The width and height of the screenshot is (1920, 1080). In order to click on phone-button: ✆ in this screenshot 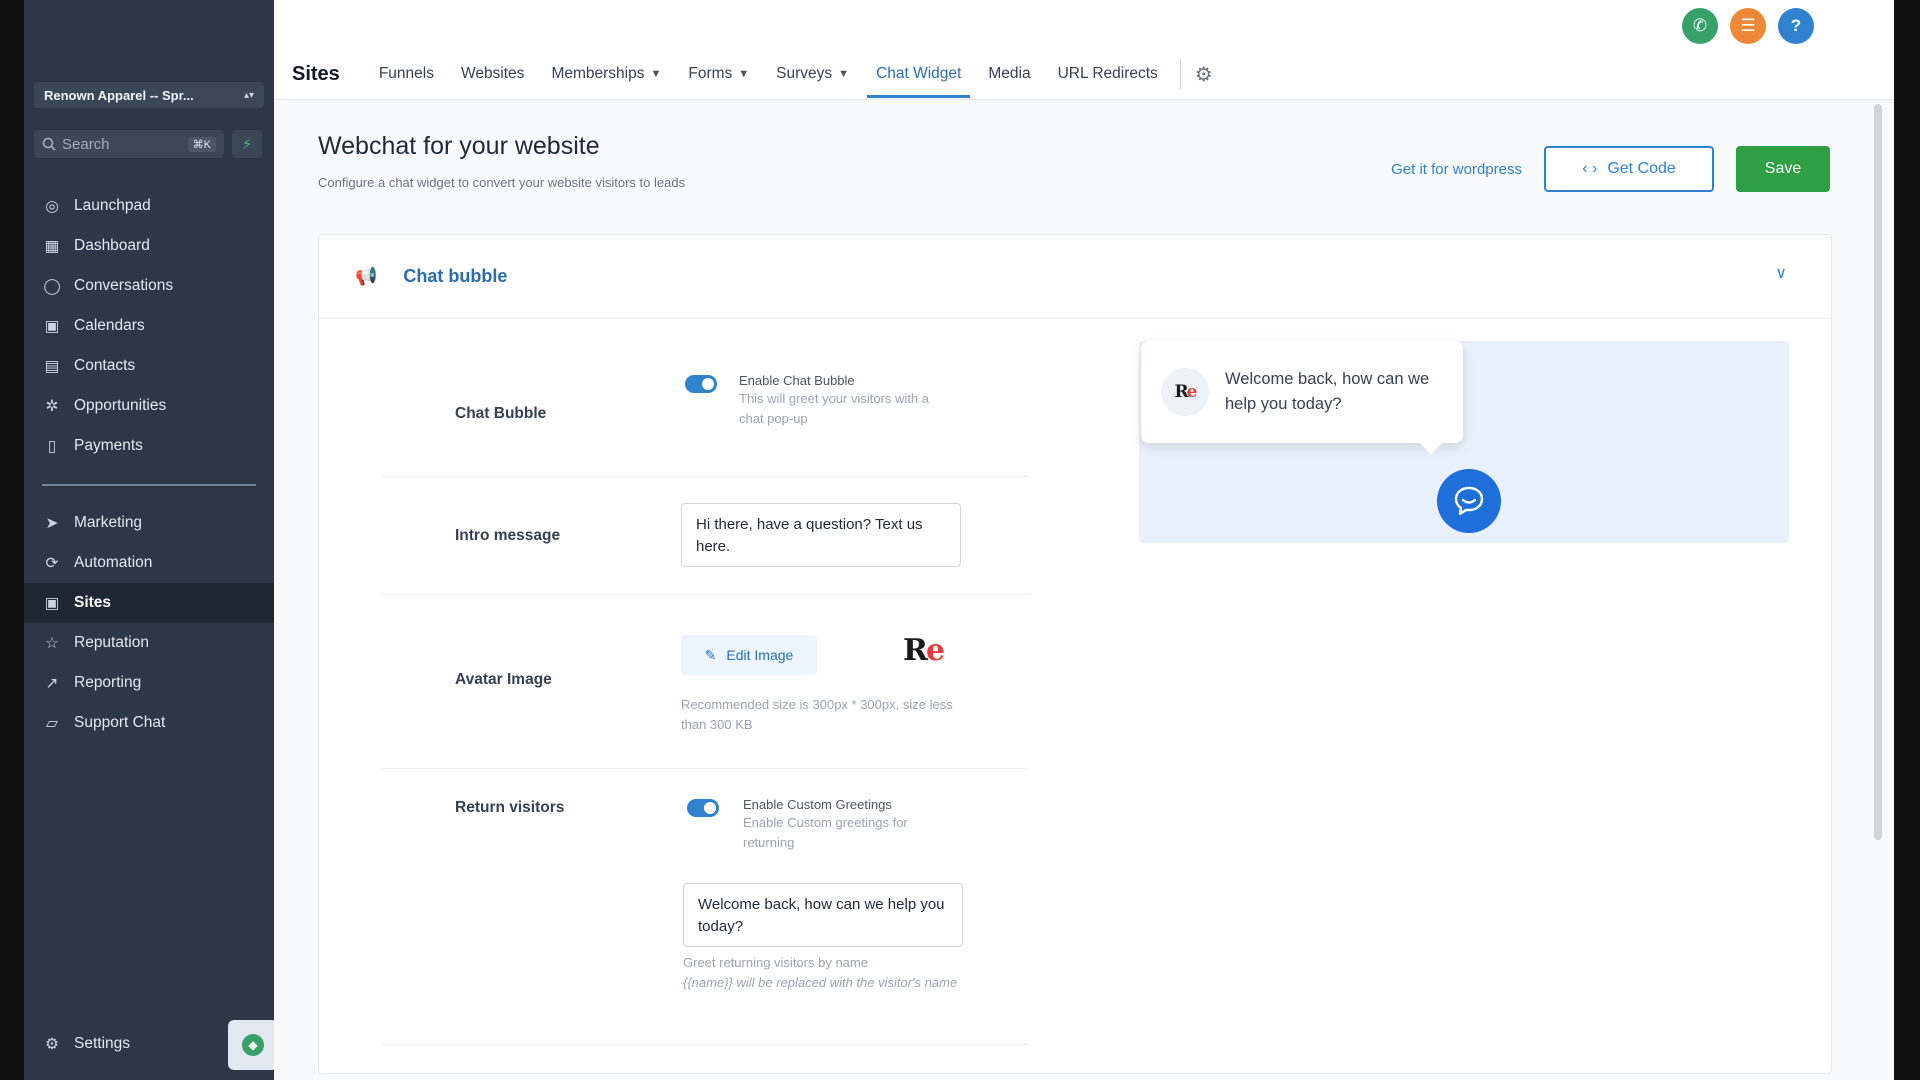, I will do `click(1700, 26)`.